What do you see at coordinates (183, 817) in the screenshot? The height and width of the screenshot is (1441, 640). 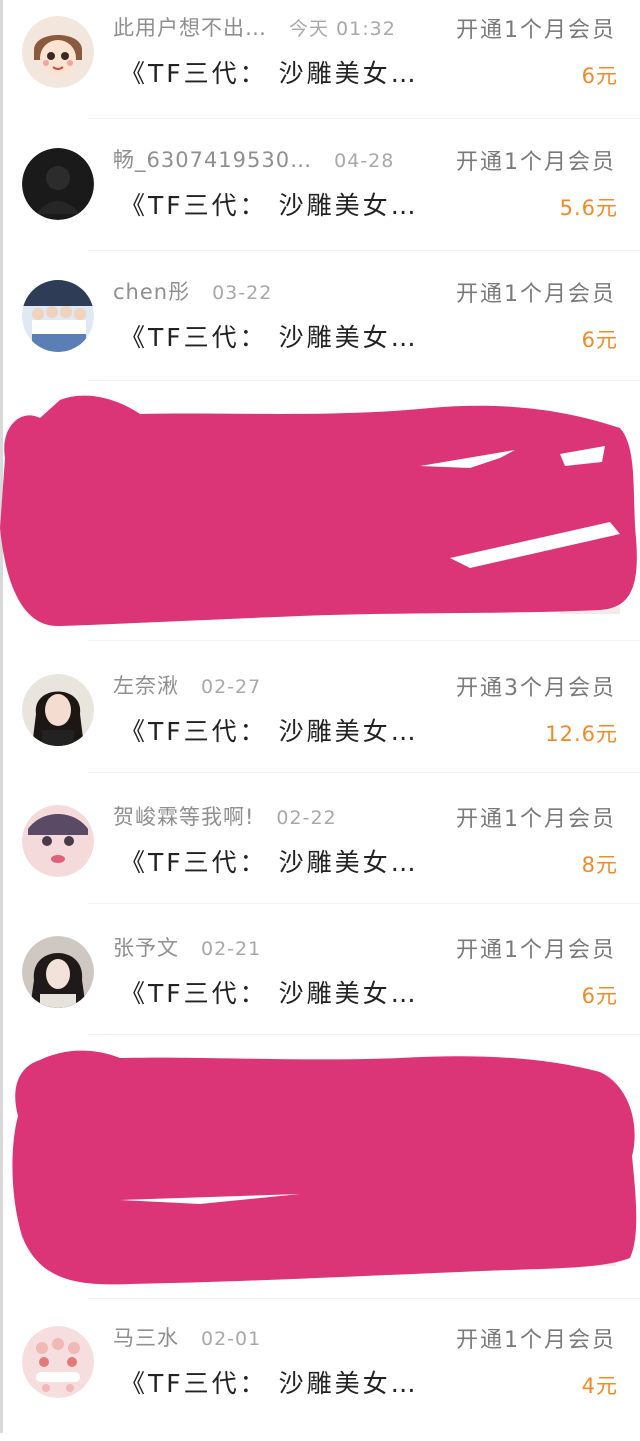 I see `username: 贺峻霖等我啊!` at bounding box center [183, 817].